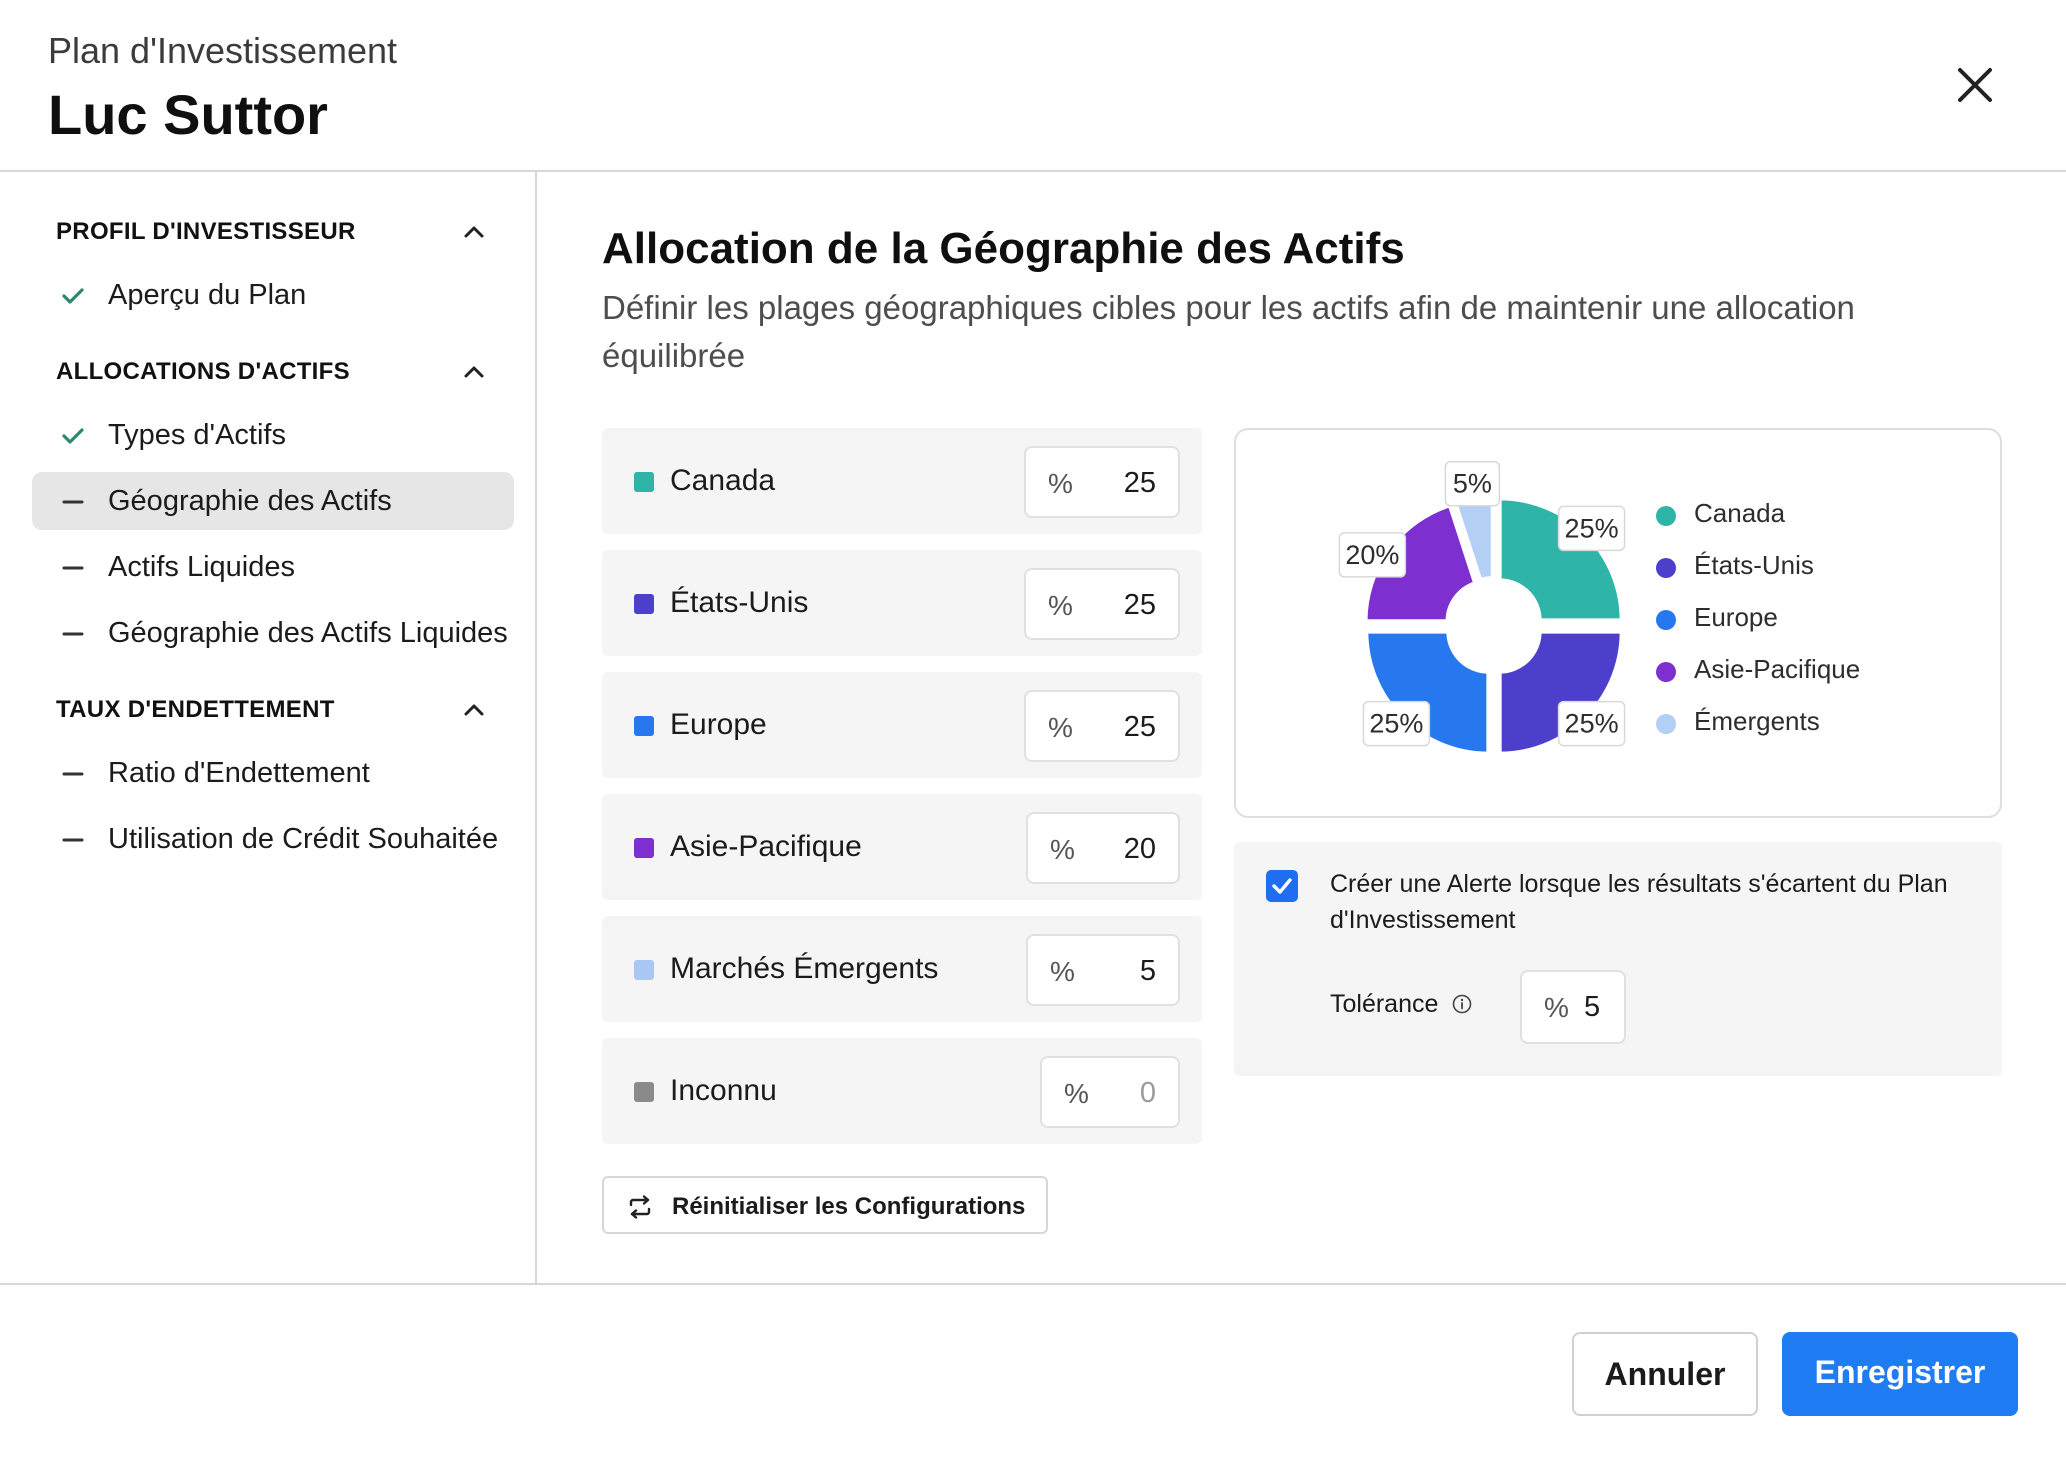 The width and height of the screenshot is (2066, 1460). What do you see at coordinates (250, 501) in the screenshot?
I see `sidebar-item-label: Géographie des Actifs` at bounding box center [250, 501].